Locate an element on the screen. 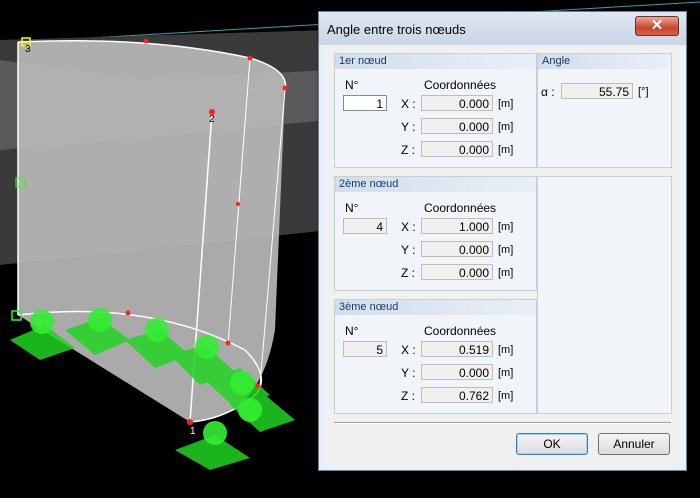 The image size is (700, 498). node2-y-unit: [m] is located at coordinates (506, 250).